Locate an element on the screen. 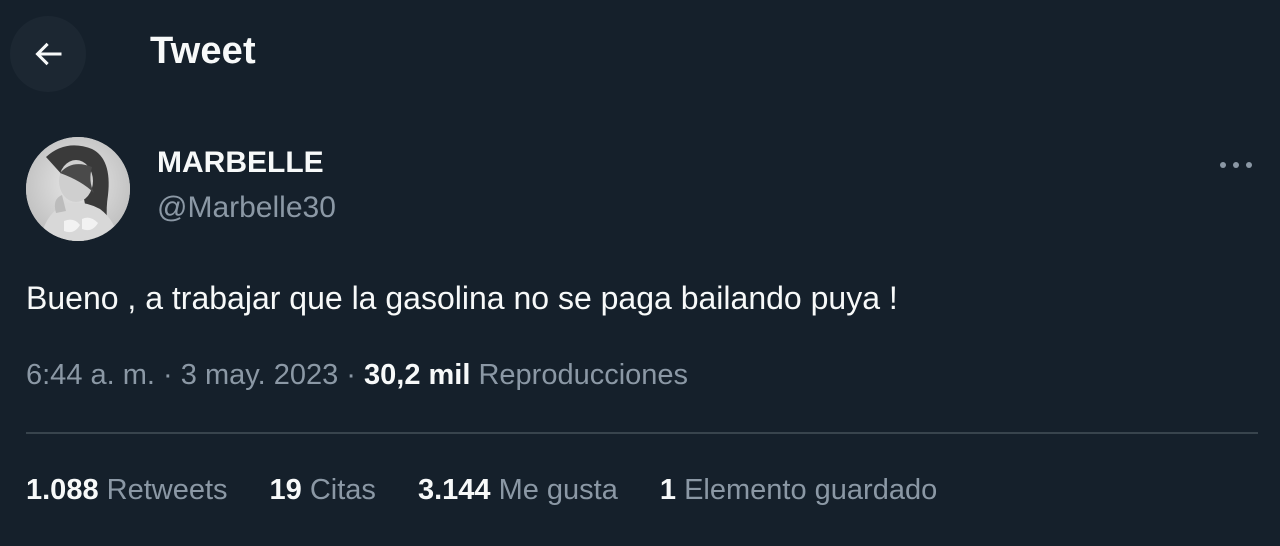  retweets-stat: 1.088 Retweets is located at coordinates (127, 490).